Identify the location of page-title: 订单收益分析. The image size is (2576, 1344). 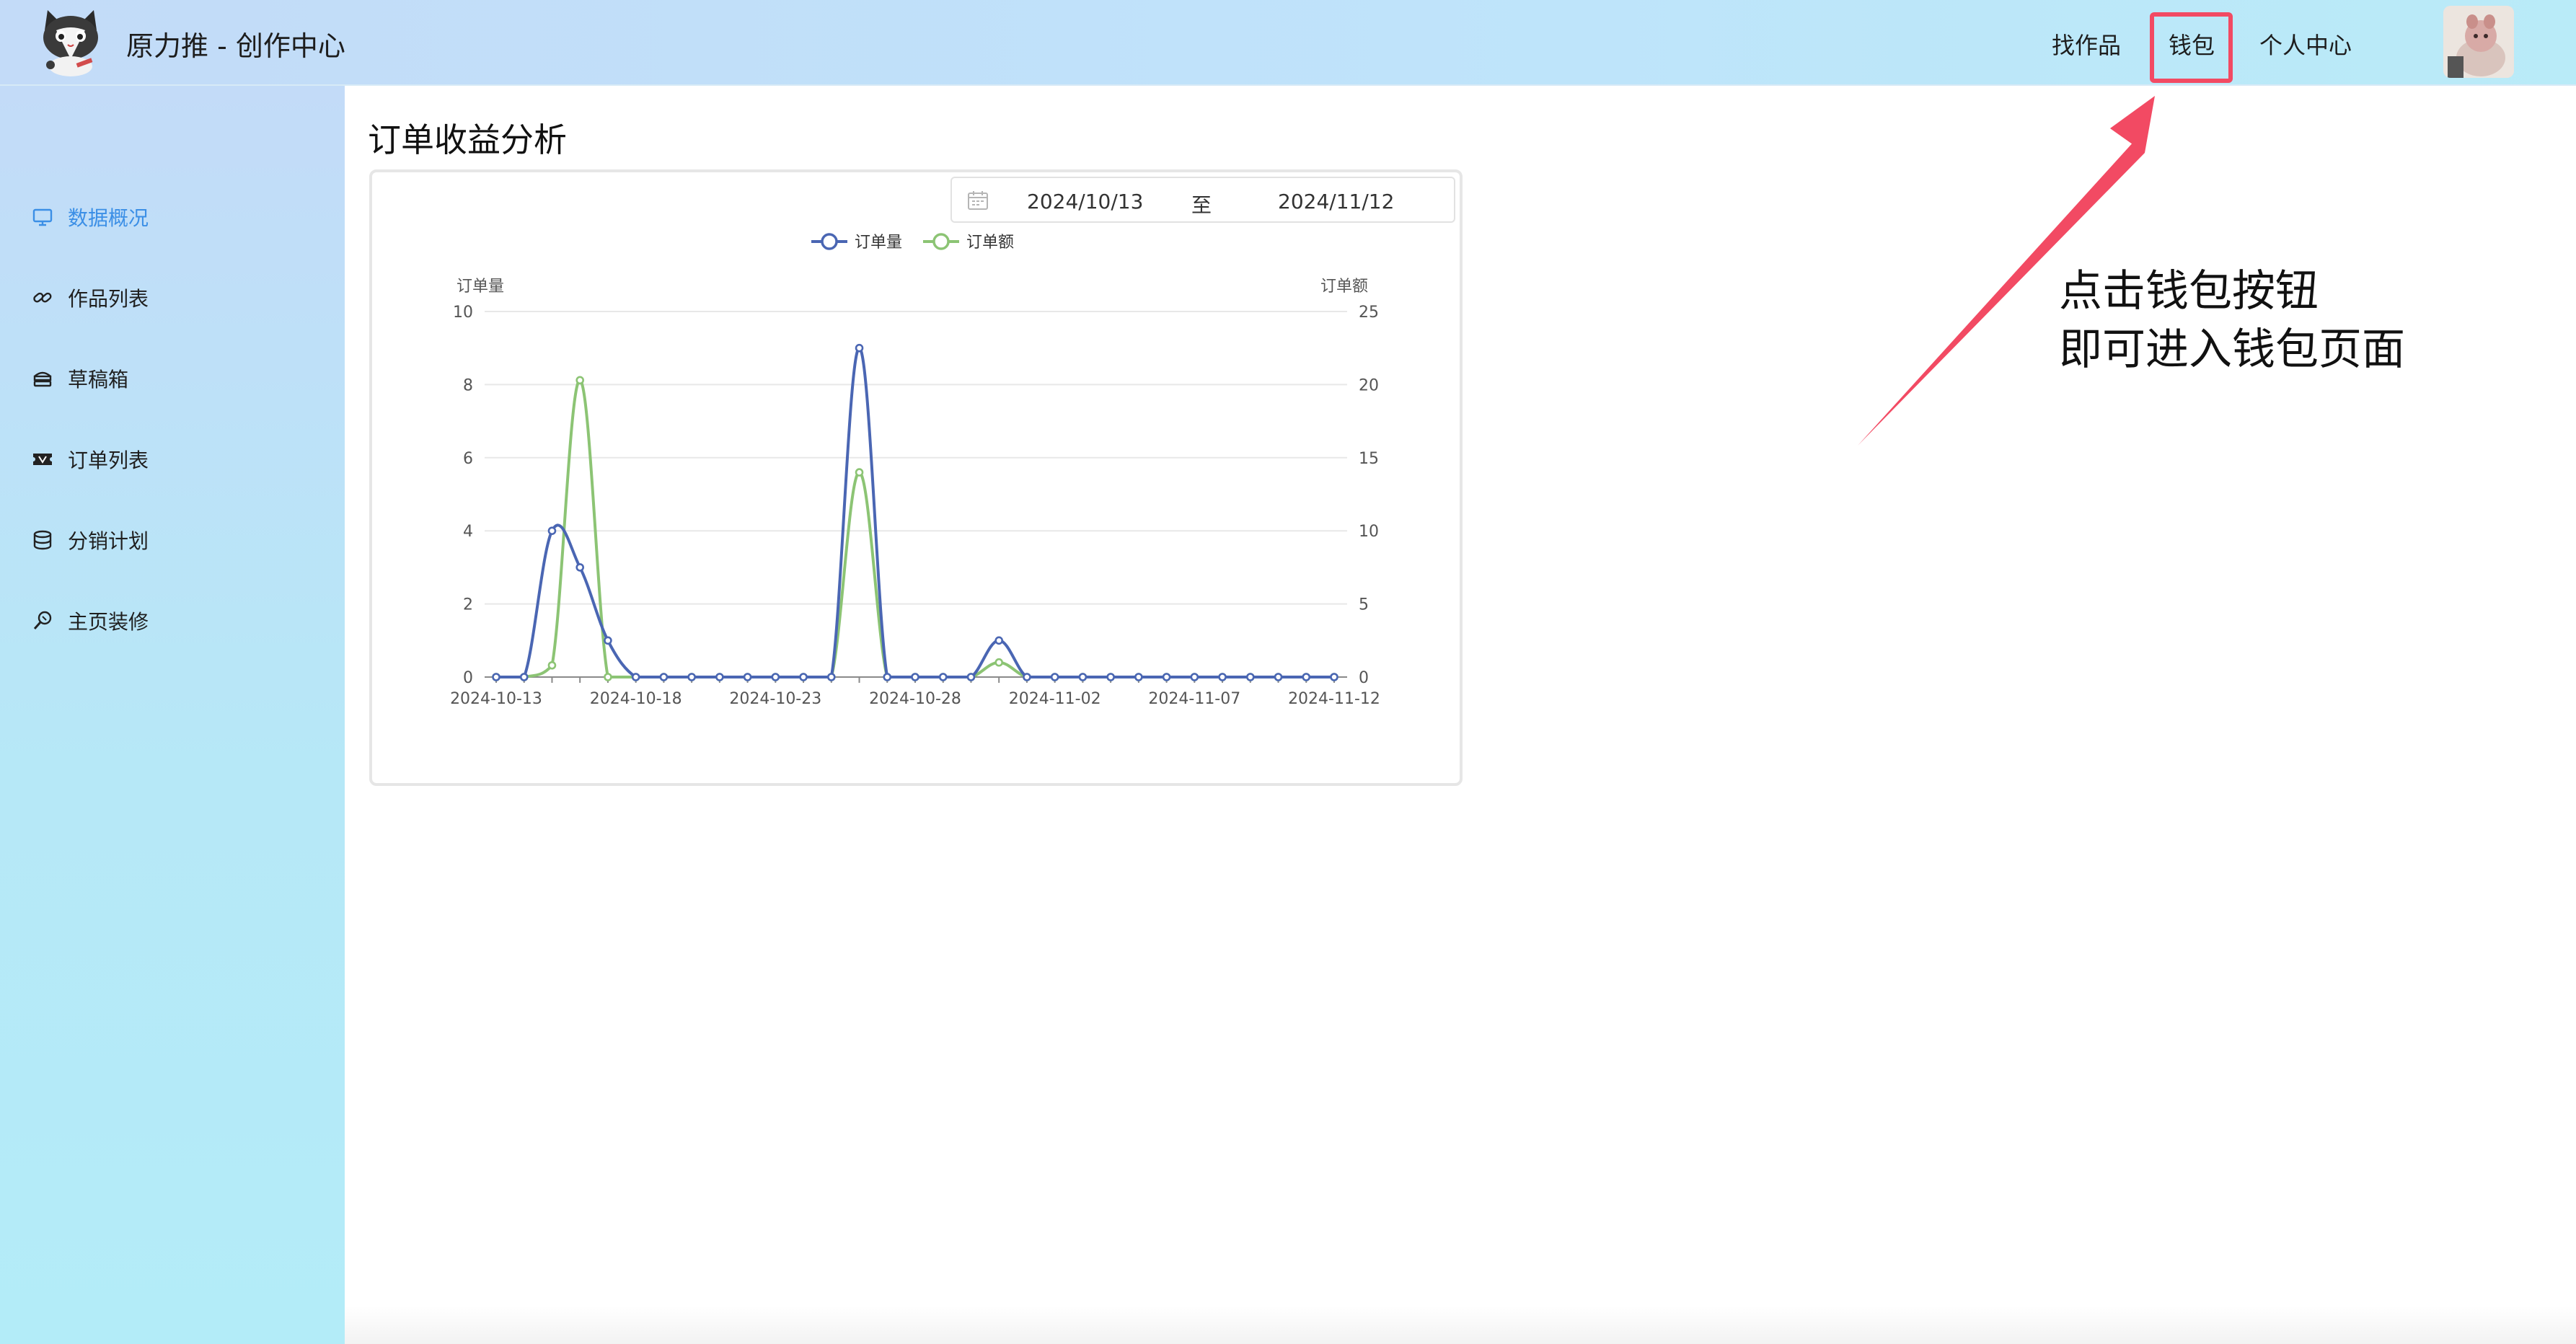
(467, 139).